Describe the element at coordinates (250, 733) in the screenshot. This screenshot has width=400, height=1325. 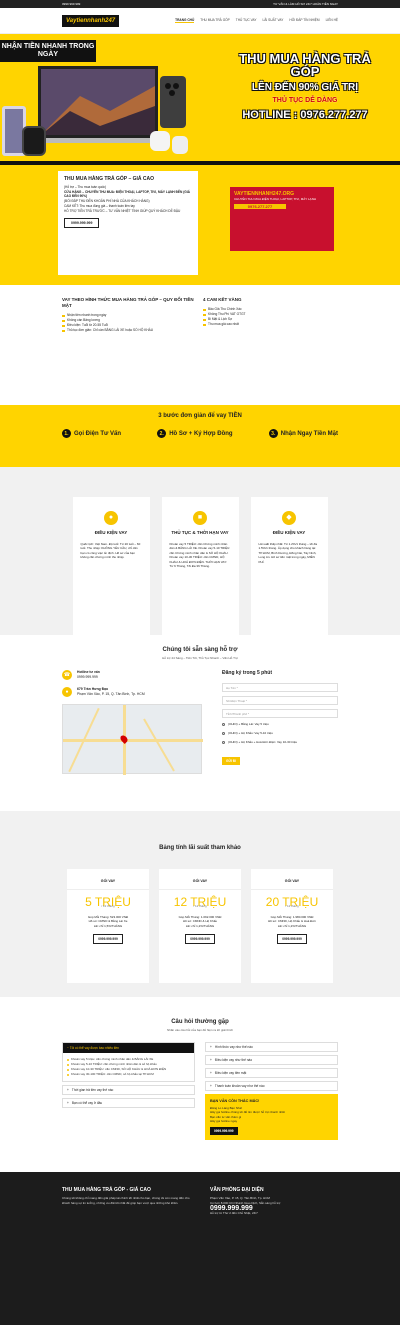
I see `radio-label: (OHIO) + Hộ Khẩu: Vay 5-10 triệu` at that location.